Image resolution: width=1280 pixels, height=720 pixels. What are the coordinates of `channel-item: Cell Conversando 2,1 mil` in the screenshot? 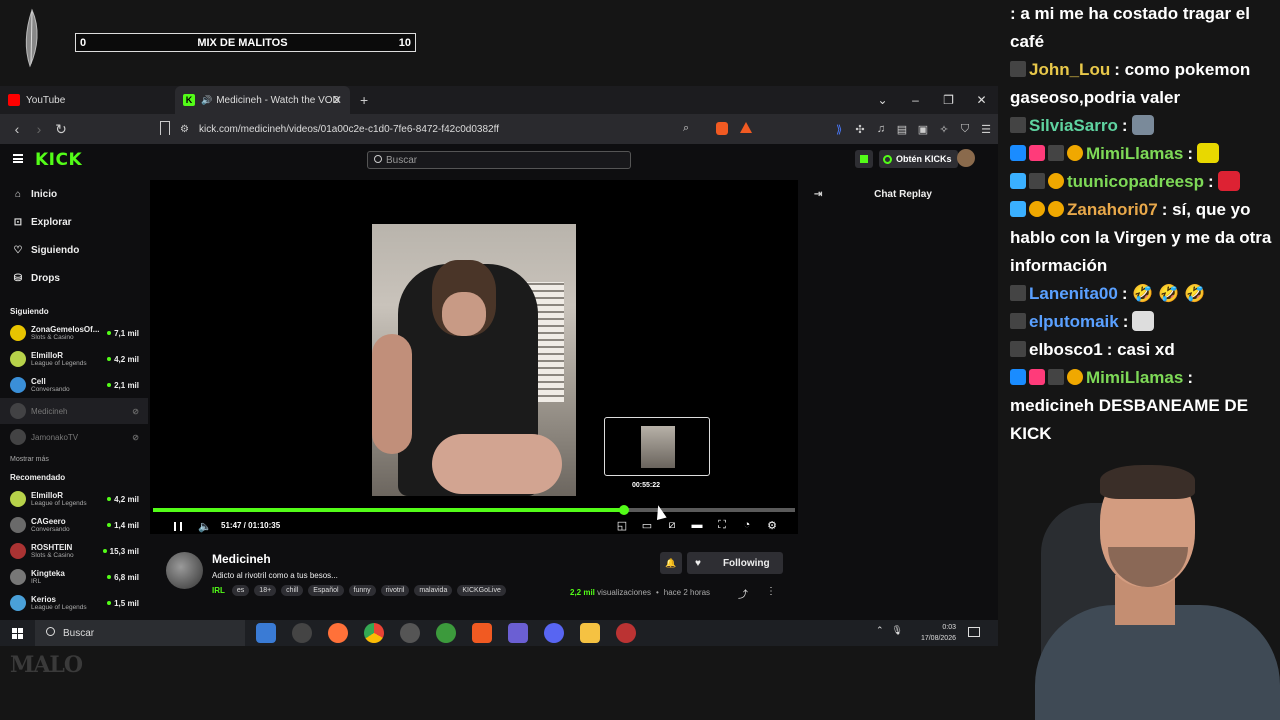 It's located at (74, 385).